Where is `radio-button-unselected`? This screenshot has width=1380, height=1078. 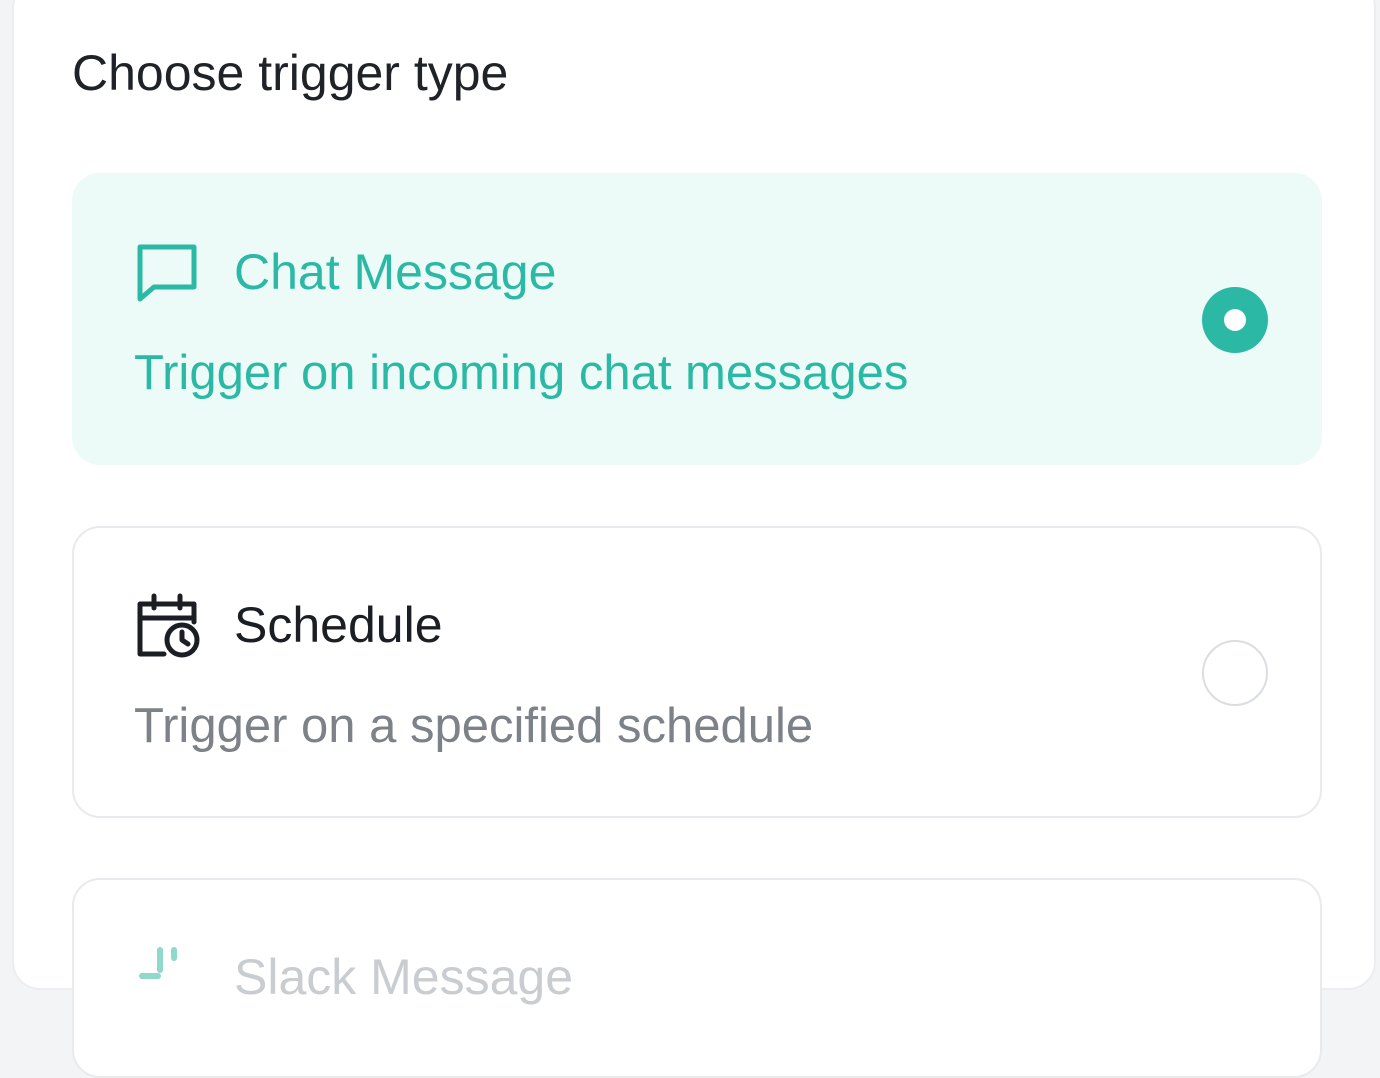 radio-button-unselected is located at coordinates (1235, 673).